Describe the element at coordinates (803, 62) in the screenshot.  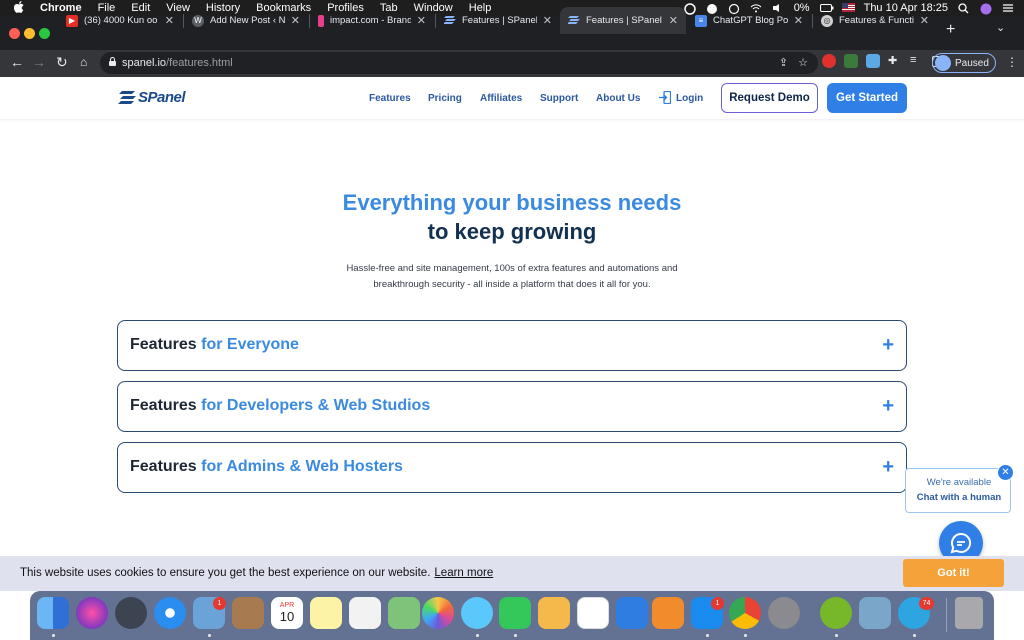
I see `bookmark-star-icon: ☆` at that location.